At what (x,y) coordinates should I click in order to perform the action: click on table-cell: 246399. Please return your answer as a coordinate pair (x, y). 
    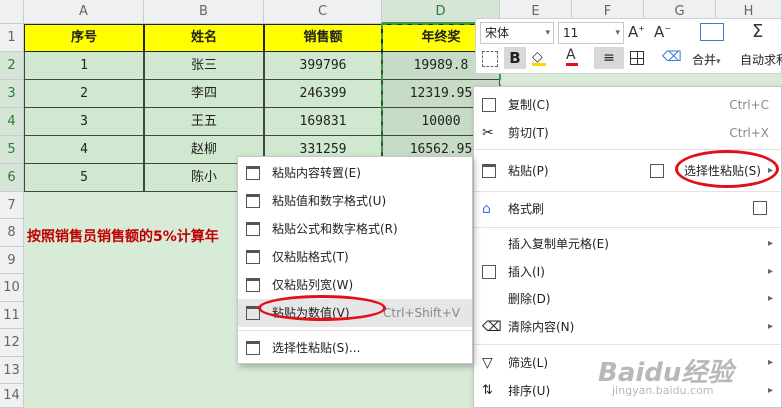
    Looking at the image, I should click on (323, 94).